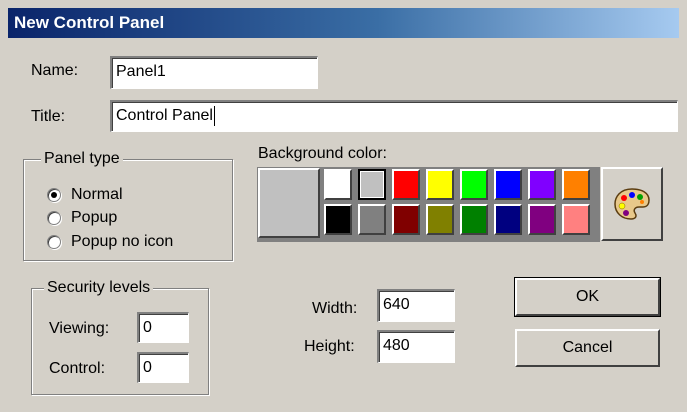  I want to click on palette-button, so click(632, 204).